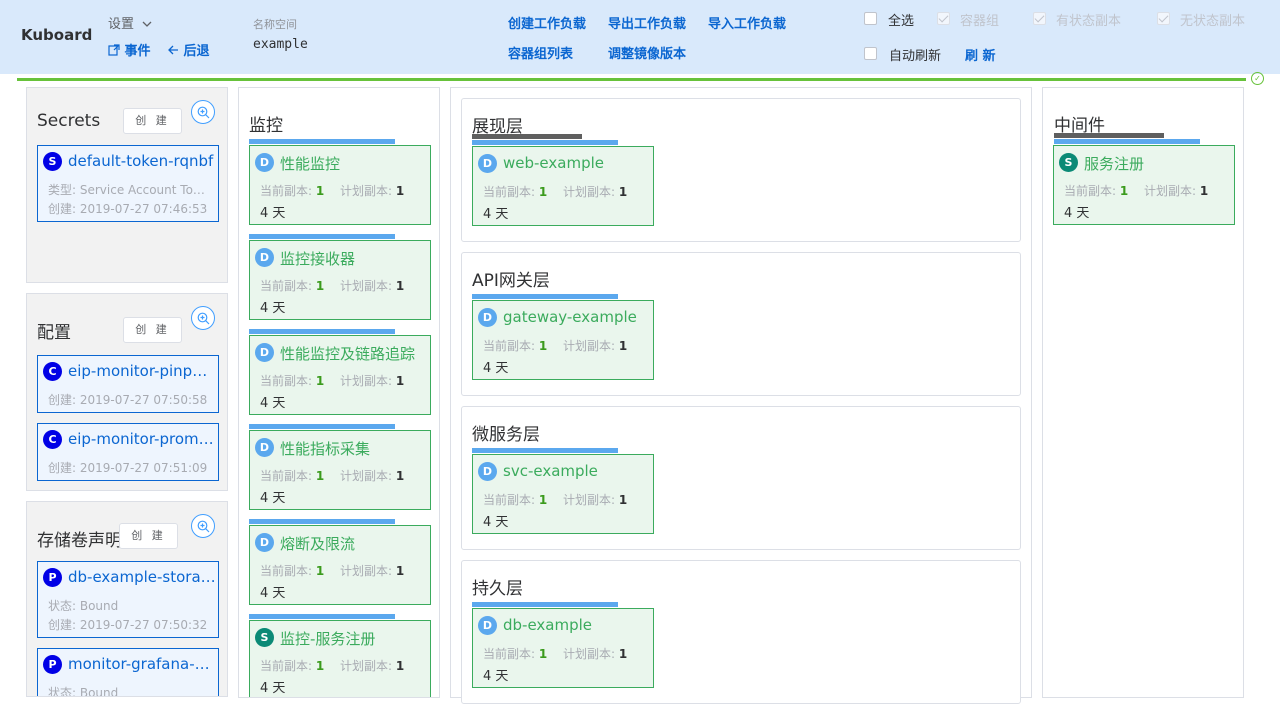  I want to click on current-replicas-value: 1, so click(320, 666).